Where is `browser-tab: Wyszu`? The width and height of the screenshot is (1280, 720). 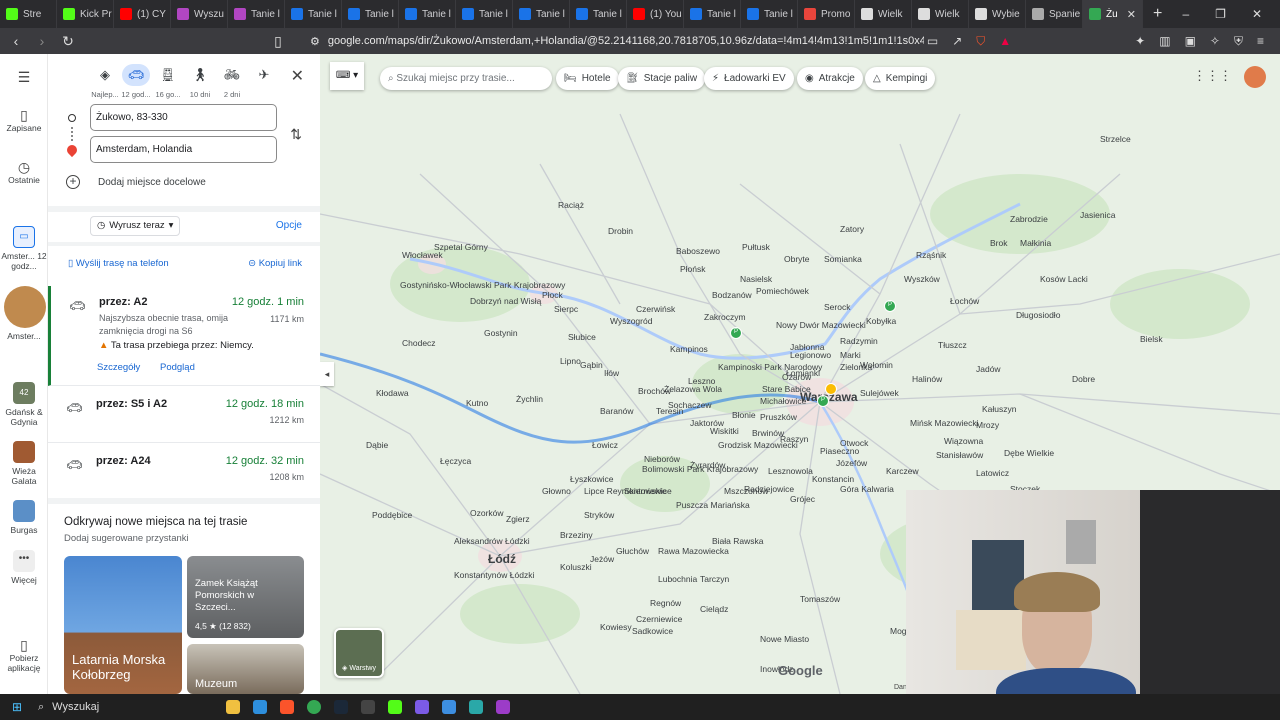
browser-tab: Wyszu is located at coordinates (199, 14).